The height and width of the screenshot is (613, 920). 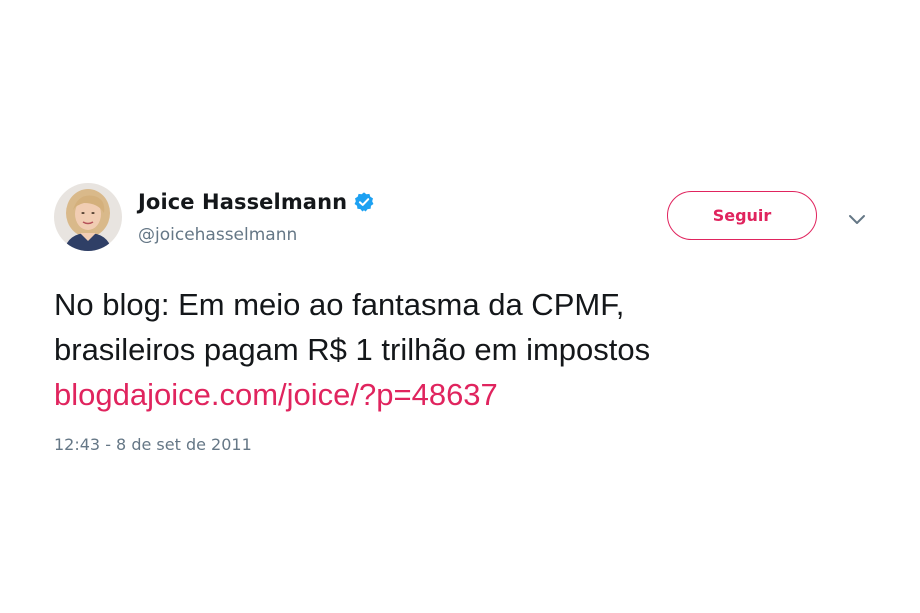 What do you see at coordinates (217, 235) in the screenshot?
I see `author-handle: @joicehasselmann` at bounding box center [217, 235].